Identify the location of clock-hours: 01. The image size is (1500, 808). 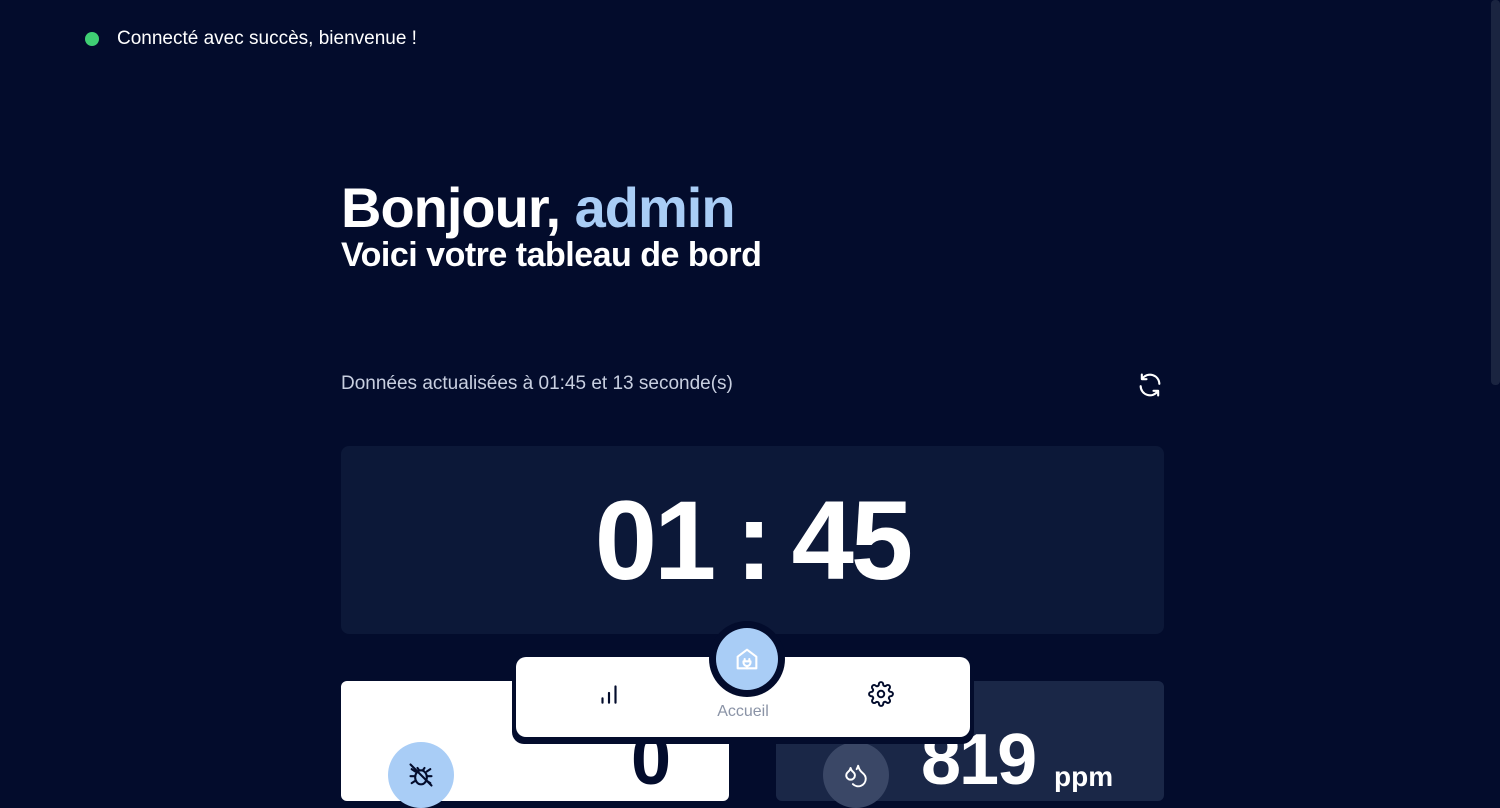
(655, 540).